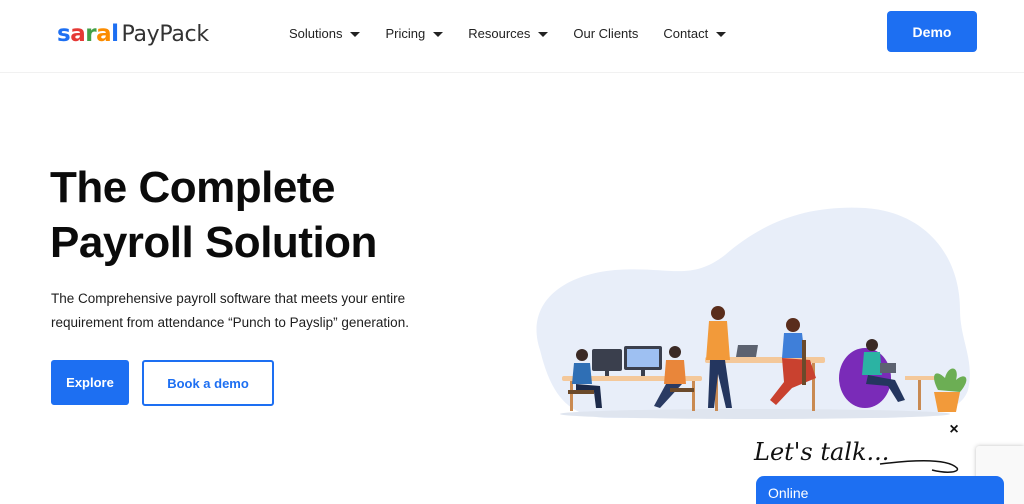 This screenshot has height=504, width=1024. What do you see at coordinates (91, 34) in the screenshot?
I see `logo-letter: r` at bounding box center [91, 34].